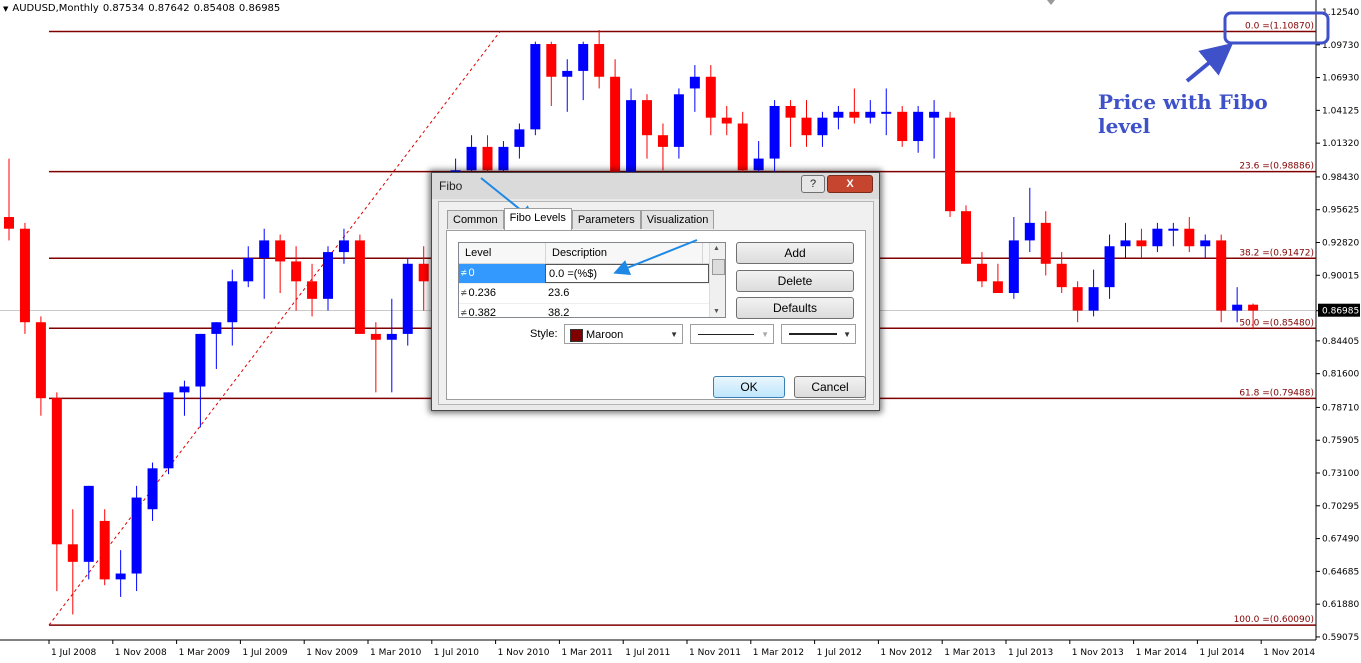 The width and height of the screenshot is (1361, 663). I want to click on defaults-button: Defaults, so click(795, 308).